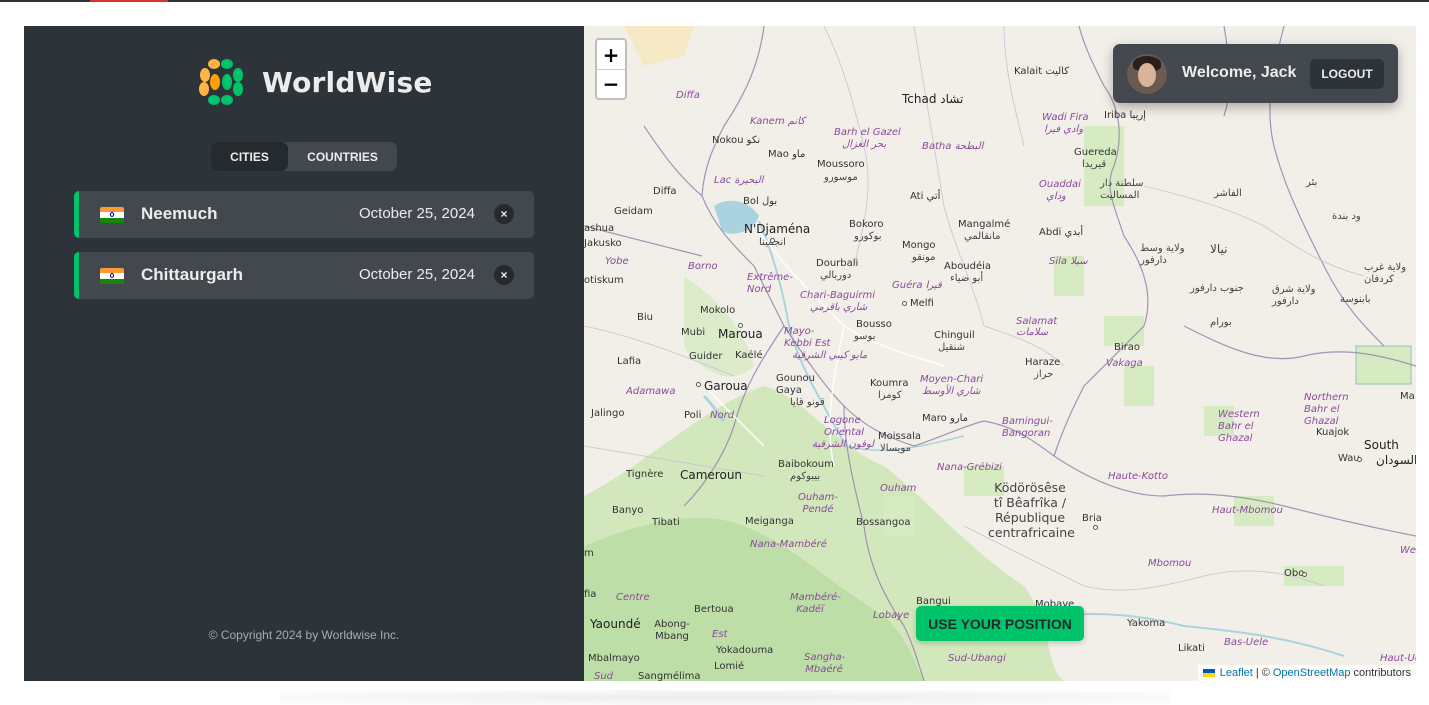  Describe the element at coordinates (611, 54) in the screenshot. I see `zoom-in-button: +` at that location.